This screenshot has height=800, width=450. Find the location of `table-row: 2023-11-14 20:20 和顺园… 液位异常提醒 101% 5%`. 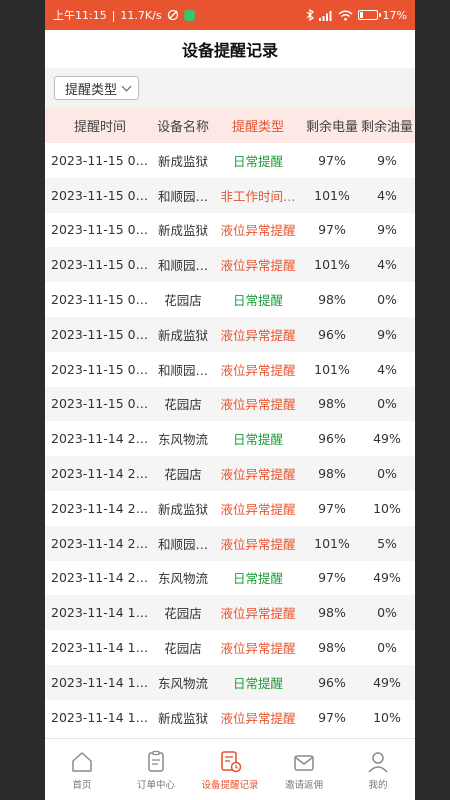

table-row: 2023-11-14 20:20 和顺园… 液位异常提醒 101% 5% is located at coordinates (230, 543).